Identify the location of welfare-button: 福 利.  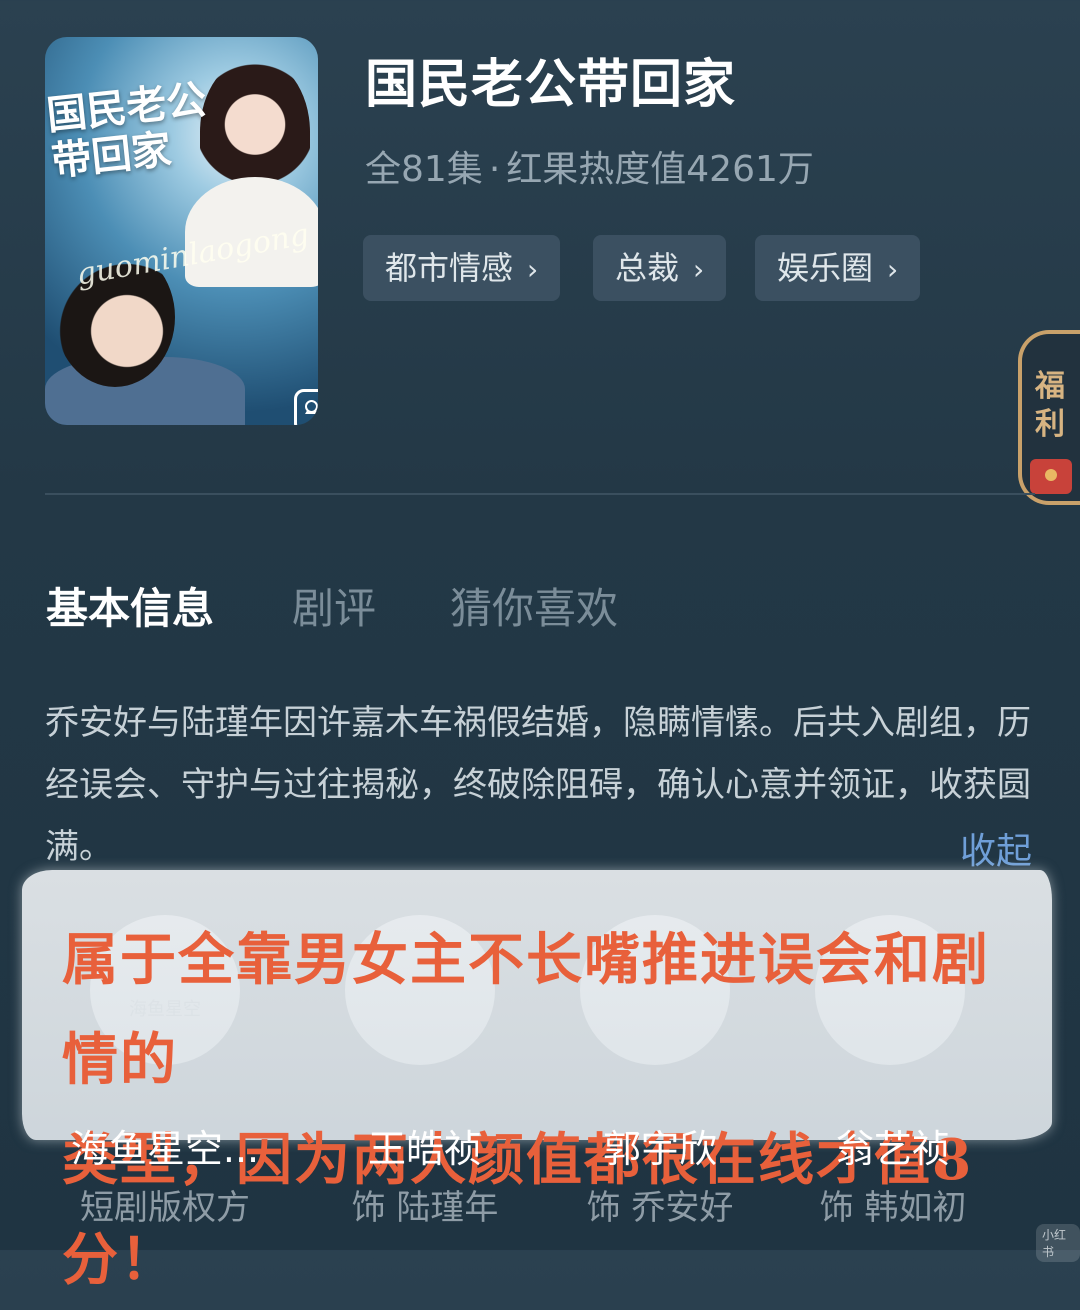
(1049, 417).